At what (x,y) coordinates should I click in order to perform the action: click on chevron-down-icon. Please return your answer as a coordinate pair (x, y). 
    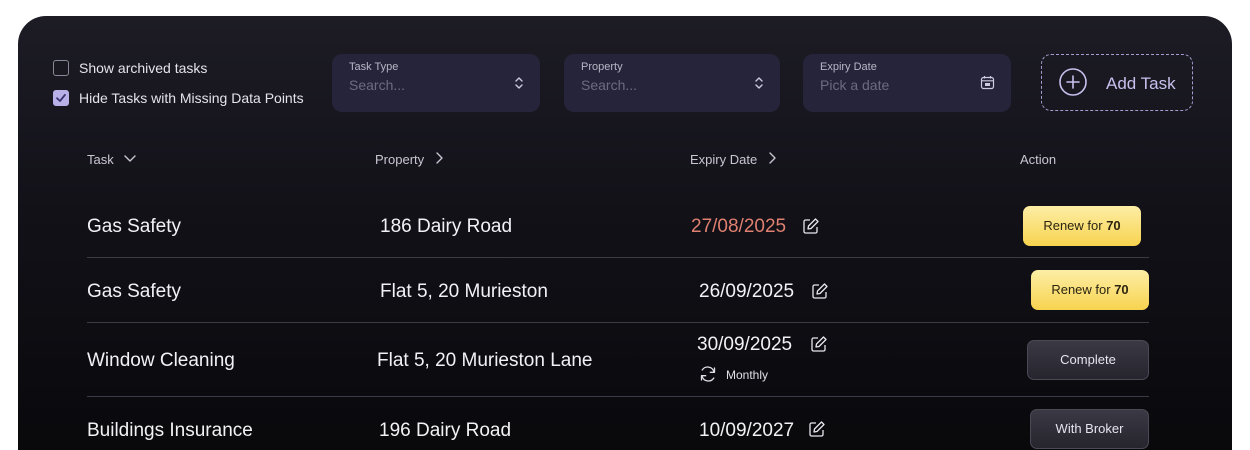
    Looking at the image, I should click on (130, 158).